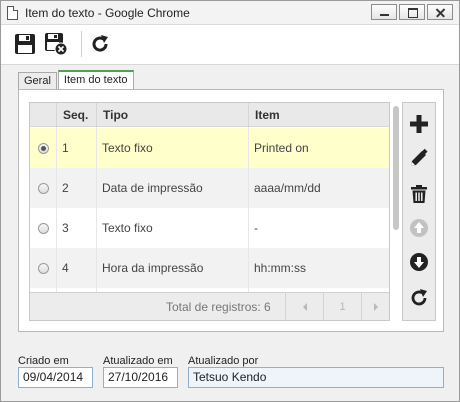 The width and height of the screenshot is (460, 402). Describe the element at coordinates (230, 45) in the screenshot. I see `toolbar` at that location.